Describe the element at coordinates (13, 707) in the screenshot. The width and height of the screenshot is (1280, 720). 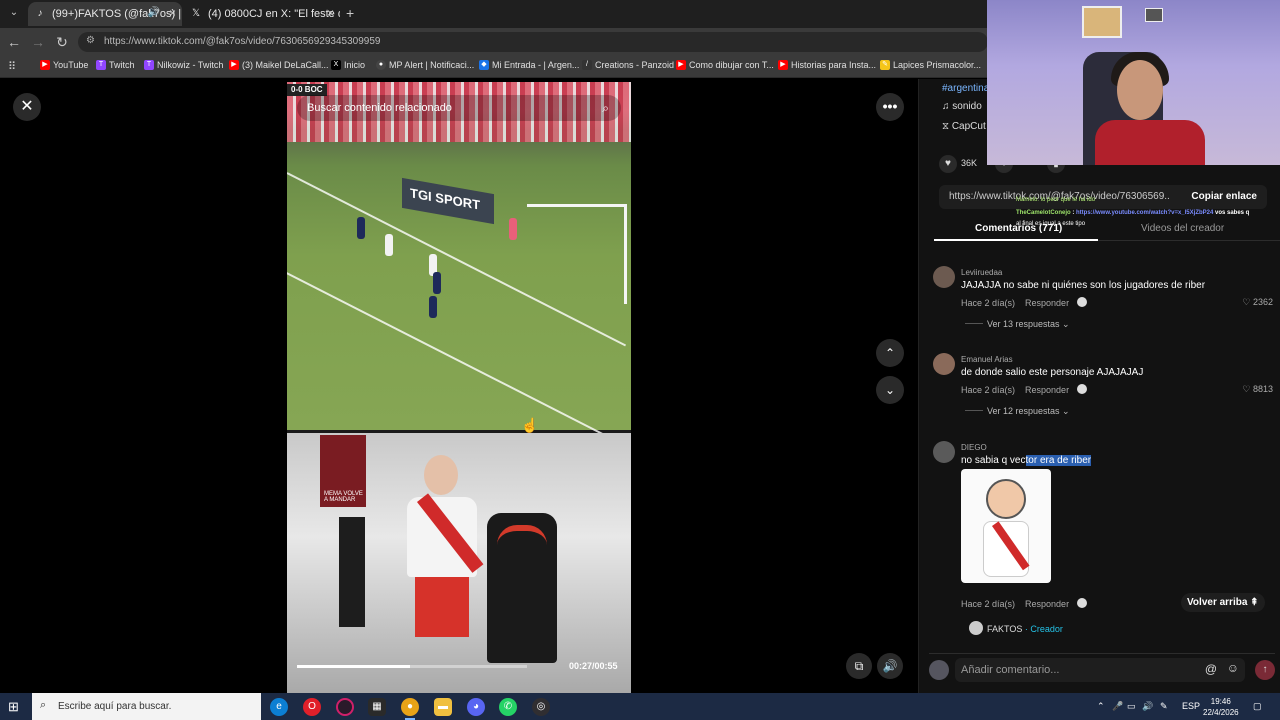
I see `windows-start-icon: ⊞` at that location.